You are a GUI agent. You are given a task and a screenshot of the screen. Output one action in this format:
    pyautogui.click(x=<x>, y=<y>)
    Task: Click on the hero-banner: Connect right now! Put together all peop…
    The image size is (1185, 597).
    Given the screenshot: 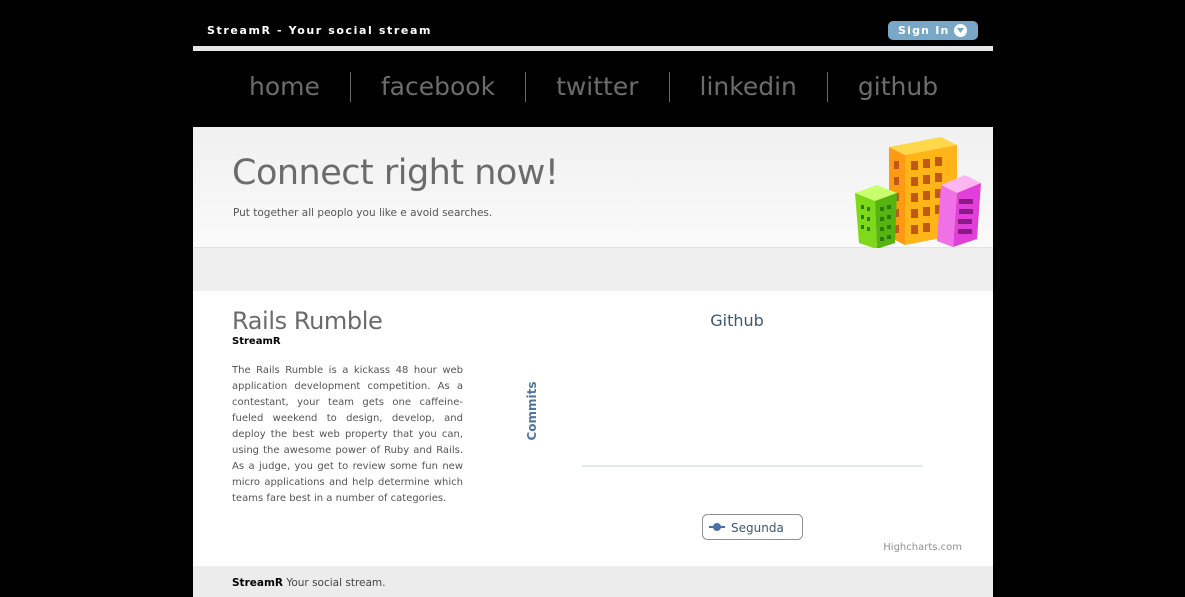 What is the action you would take?
    pyautogui.click(x=593, y=188)
    